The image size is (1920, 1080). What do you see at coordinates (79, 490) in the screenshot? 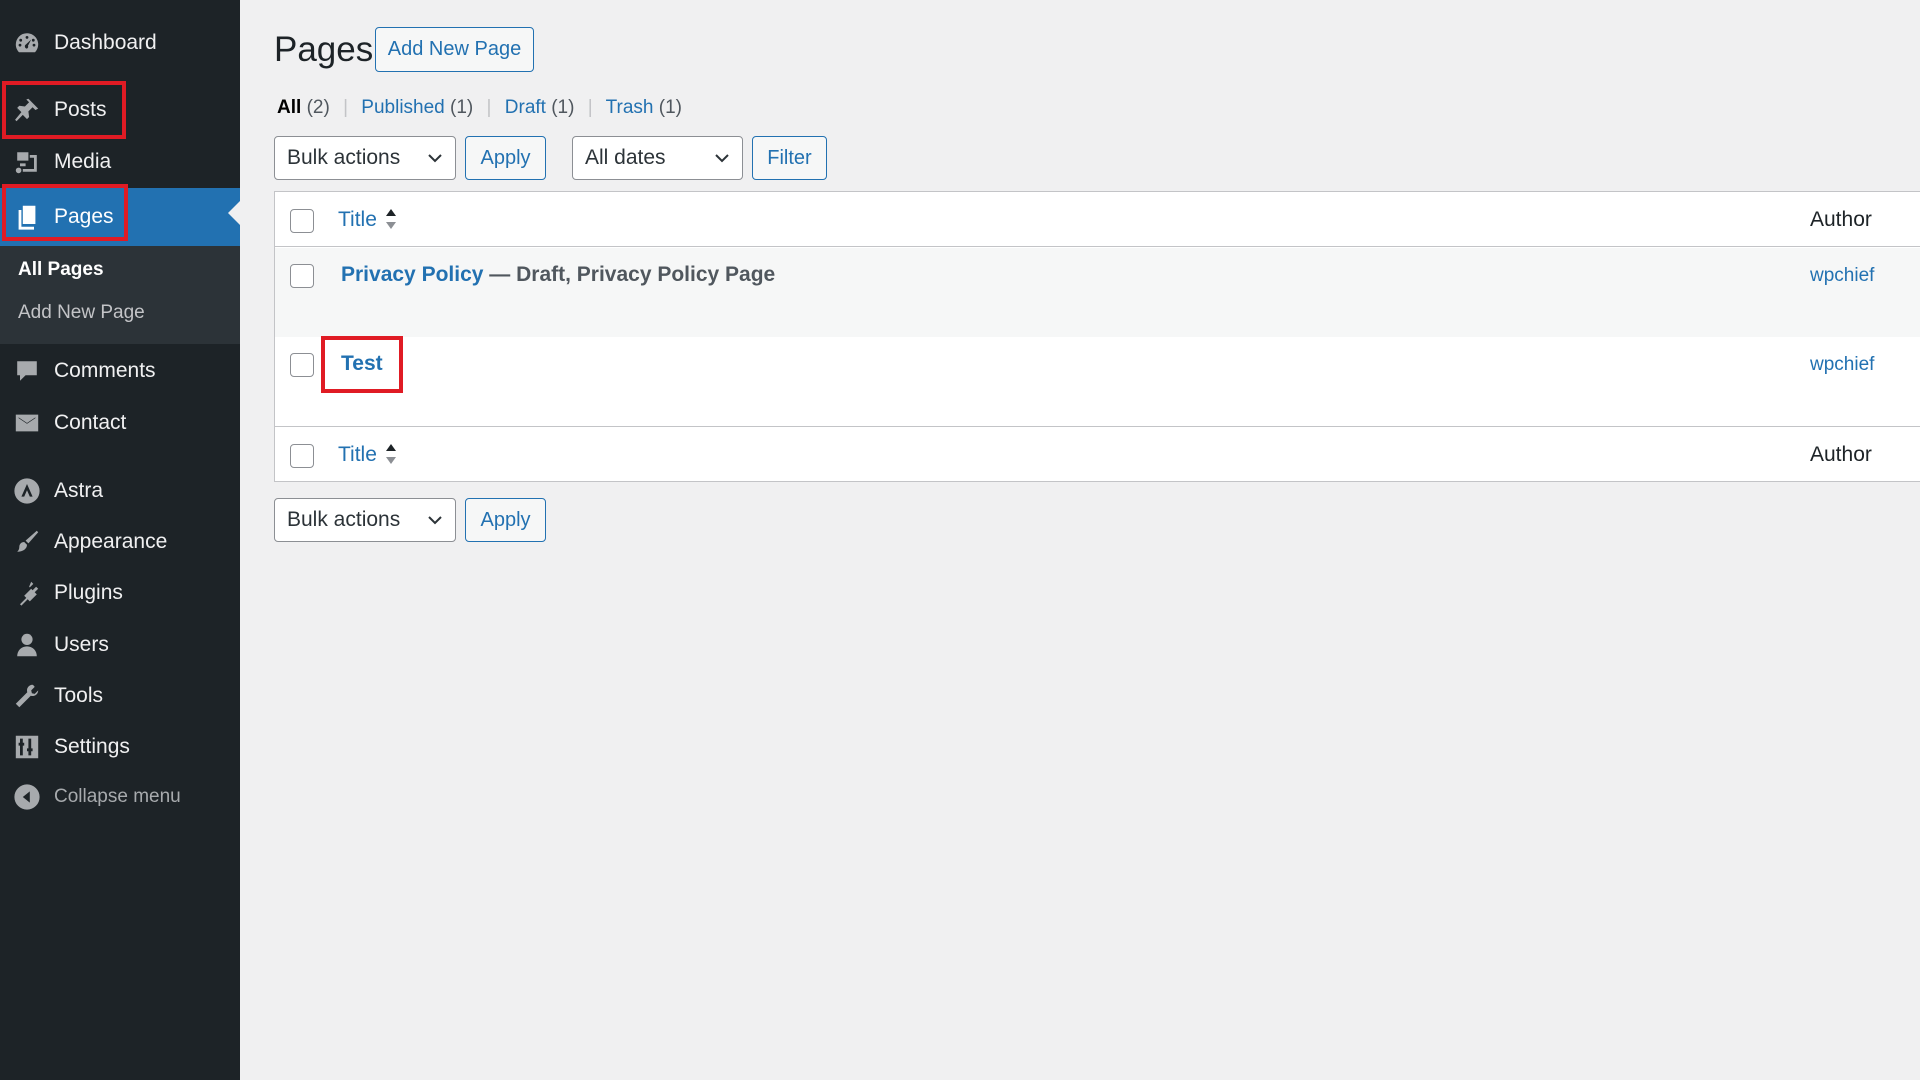
I see `menu-label-astra: Astra` at bounding box center [79, 490].